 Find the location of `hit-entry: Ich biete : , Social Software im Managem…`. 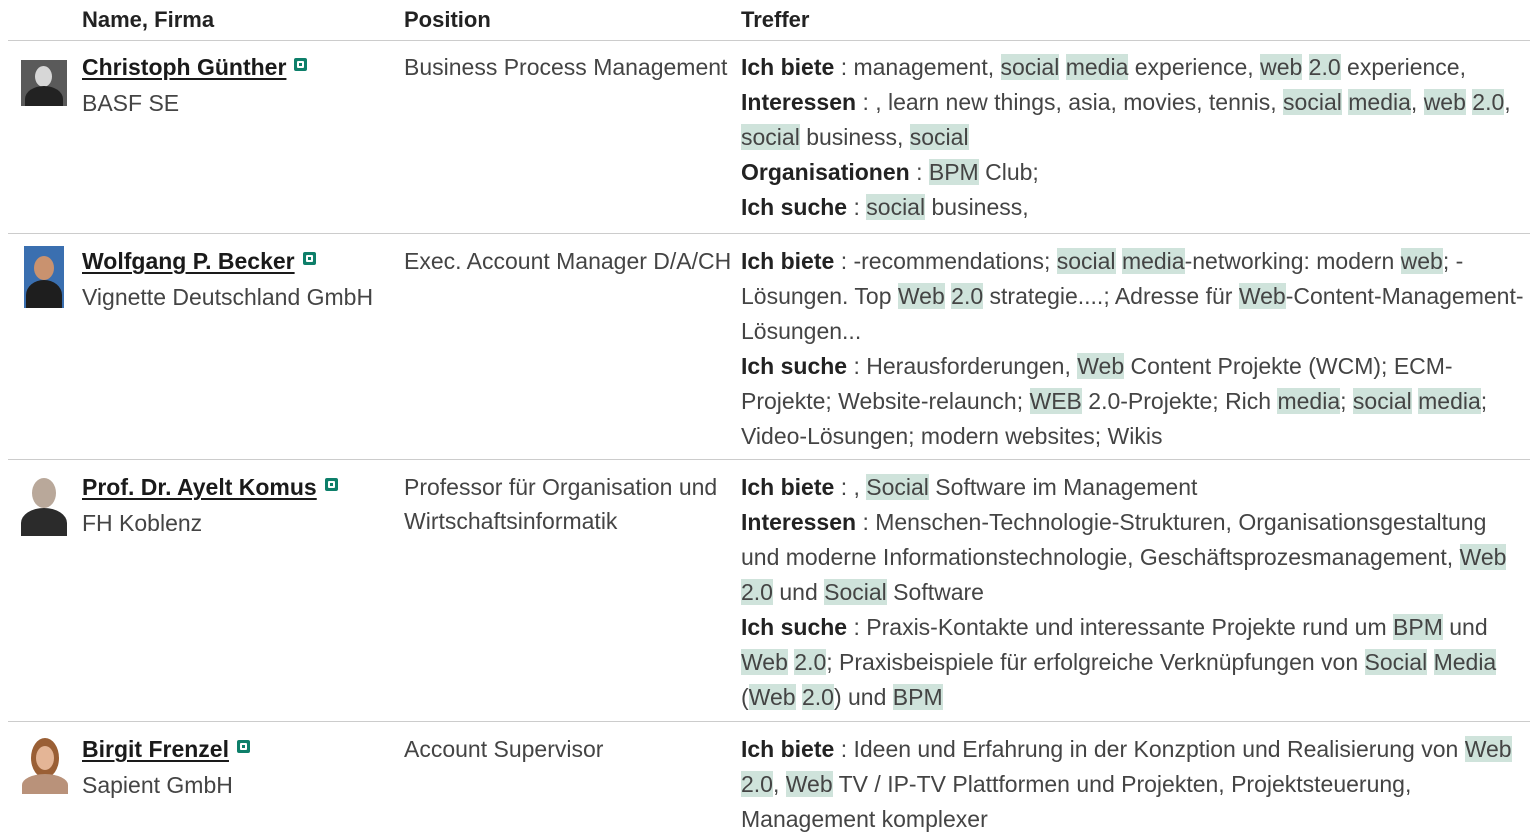

hit-entry: Ich biete : , Social Software im Managem… is located at coordinates (1136, 487).